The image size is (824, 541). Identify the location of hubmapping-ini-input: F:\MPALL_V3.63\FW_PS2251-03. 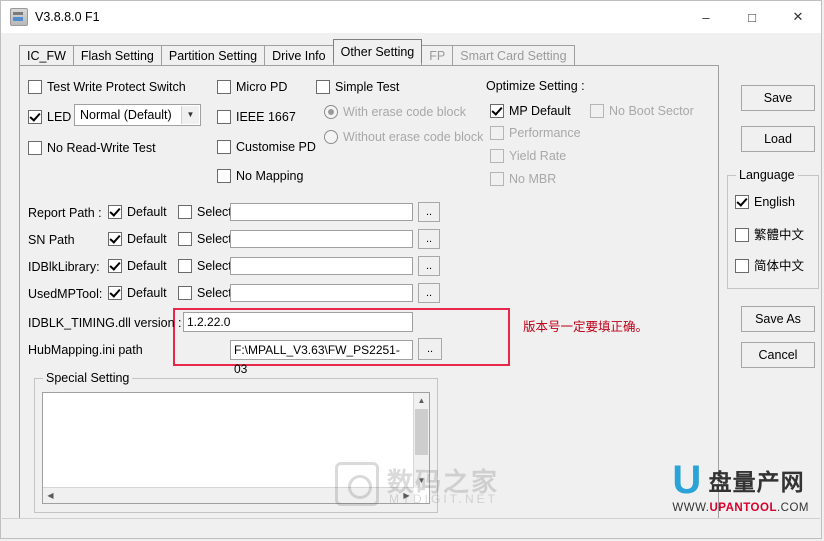
(321, 358).